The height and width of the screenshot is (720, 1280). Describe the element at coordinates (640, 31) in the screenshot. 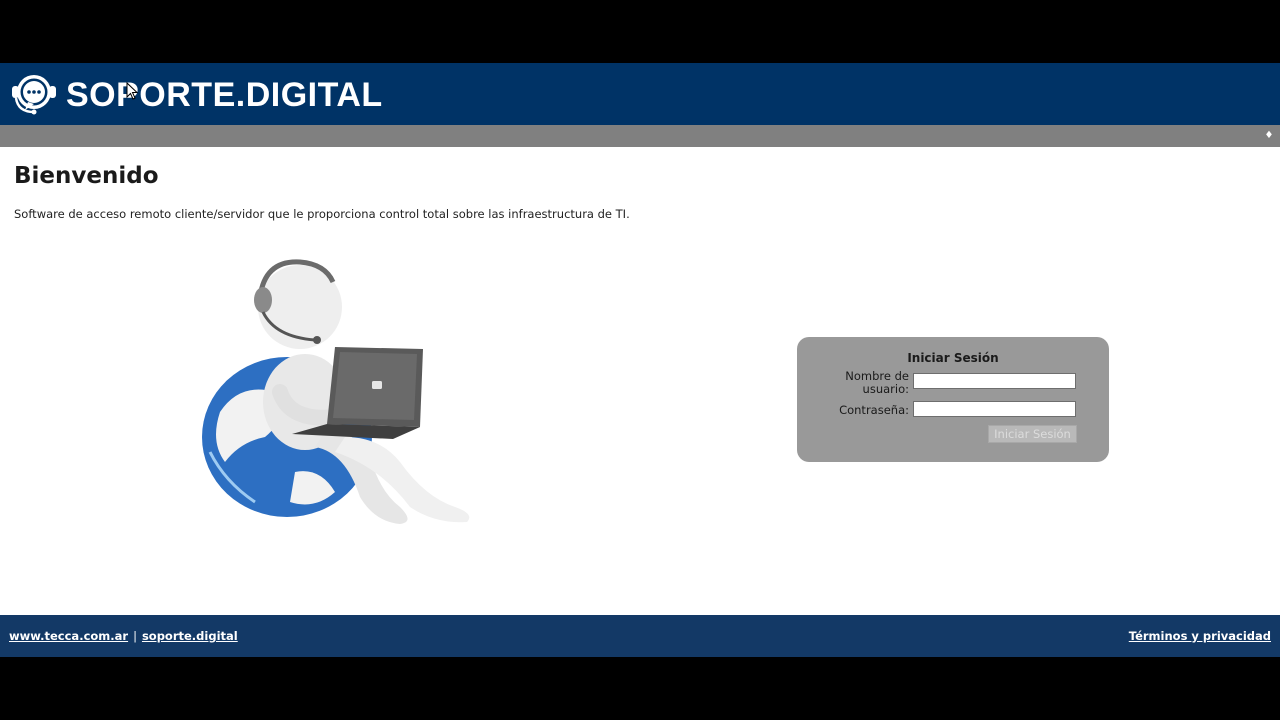

I see `letterbox-top` at that location.